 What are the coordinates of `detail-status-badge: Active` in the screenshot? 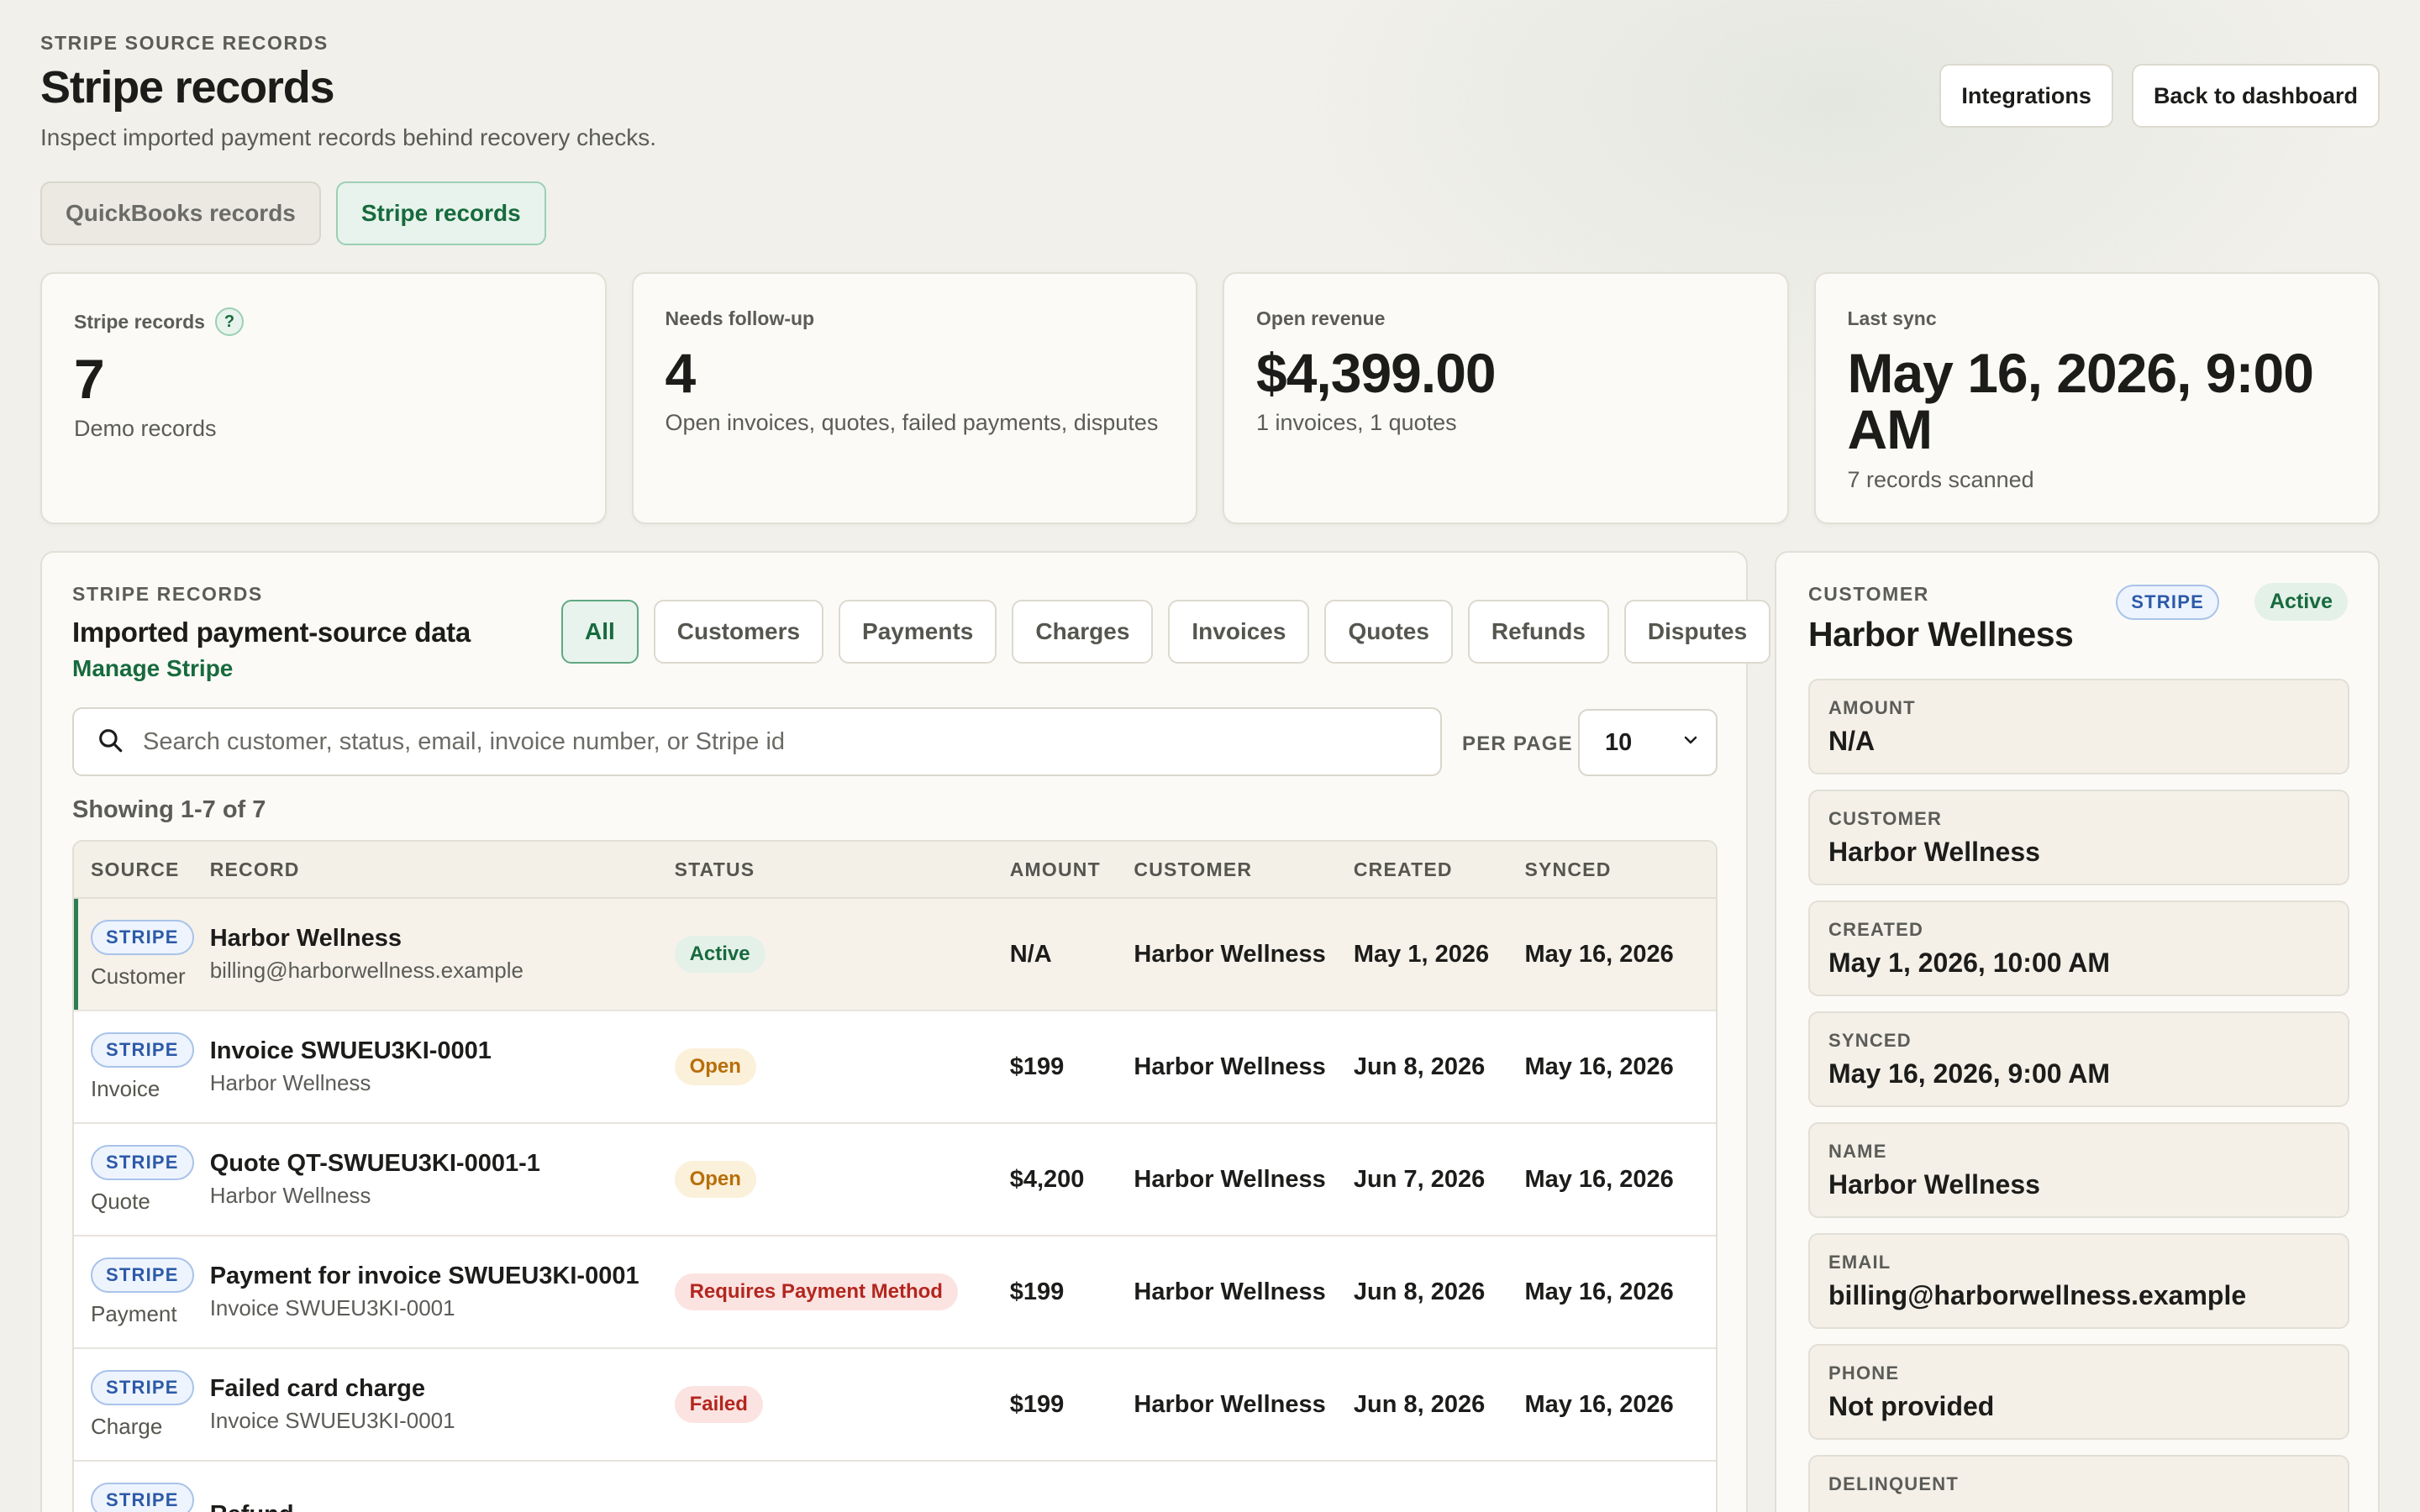 It's located at (2301, 602).